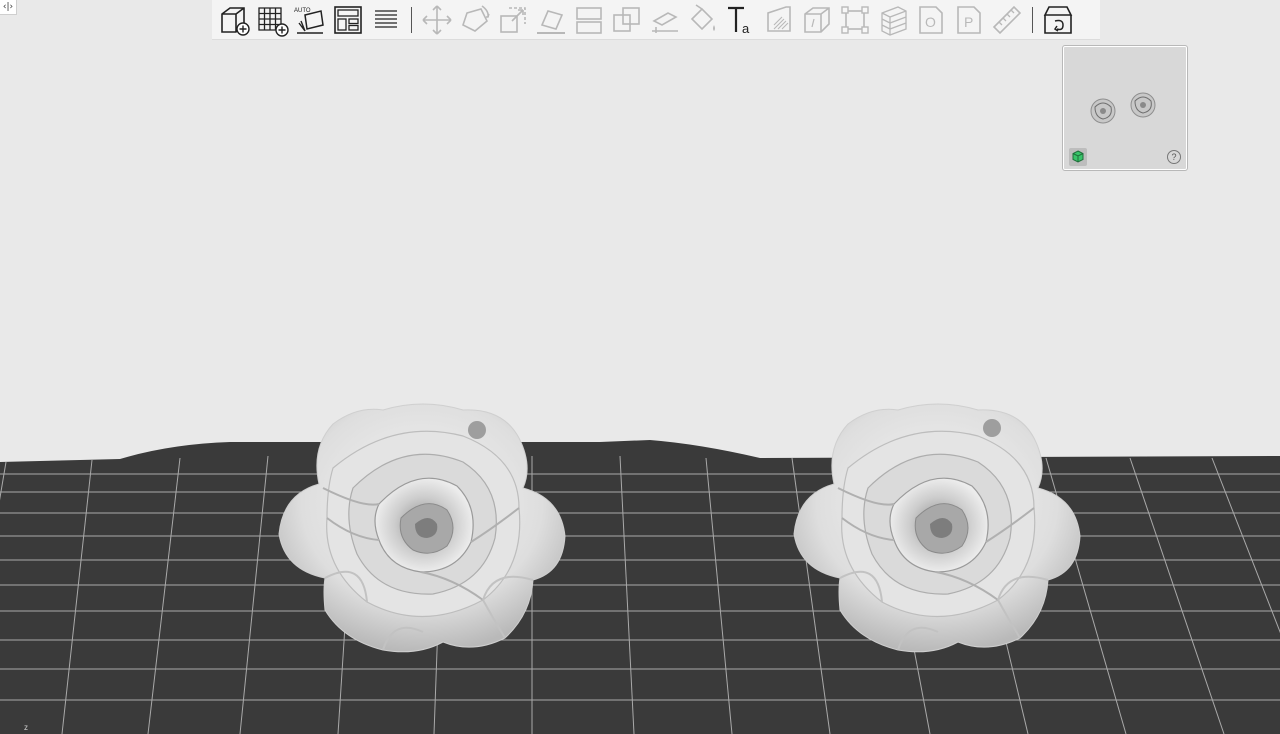 Image resolution: width=1280 pixels, height=734 pixels. I want to click on print-pages-icon: P, so click(969, 19).